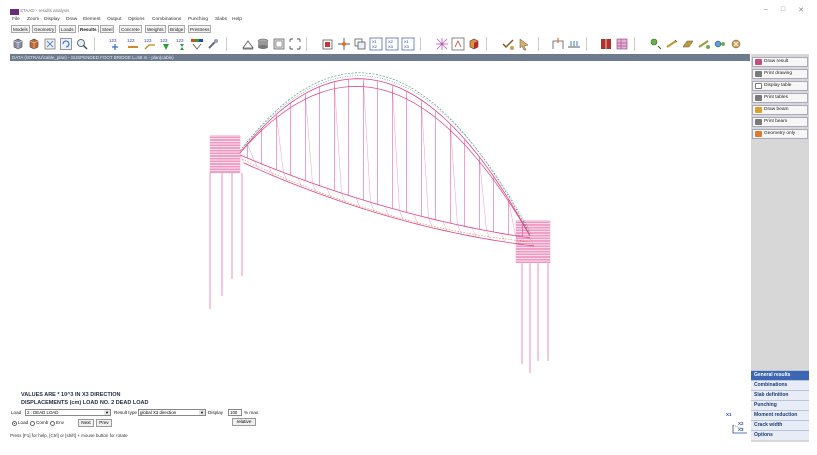  I want to click on reaction-result-button: 123, so click(182, 44).